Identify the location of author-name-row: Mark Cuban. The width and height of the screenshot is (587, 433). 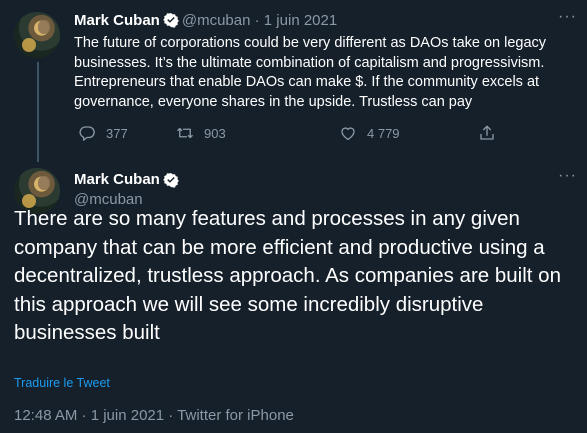
(128, 179).